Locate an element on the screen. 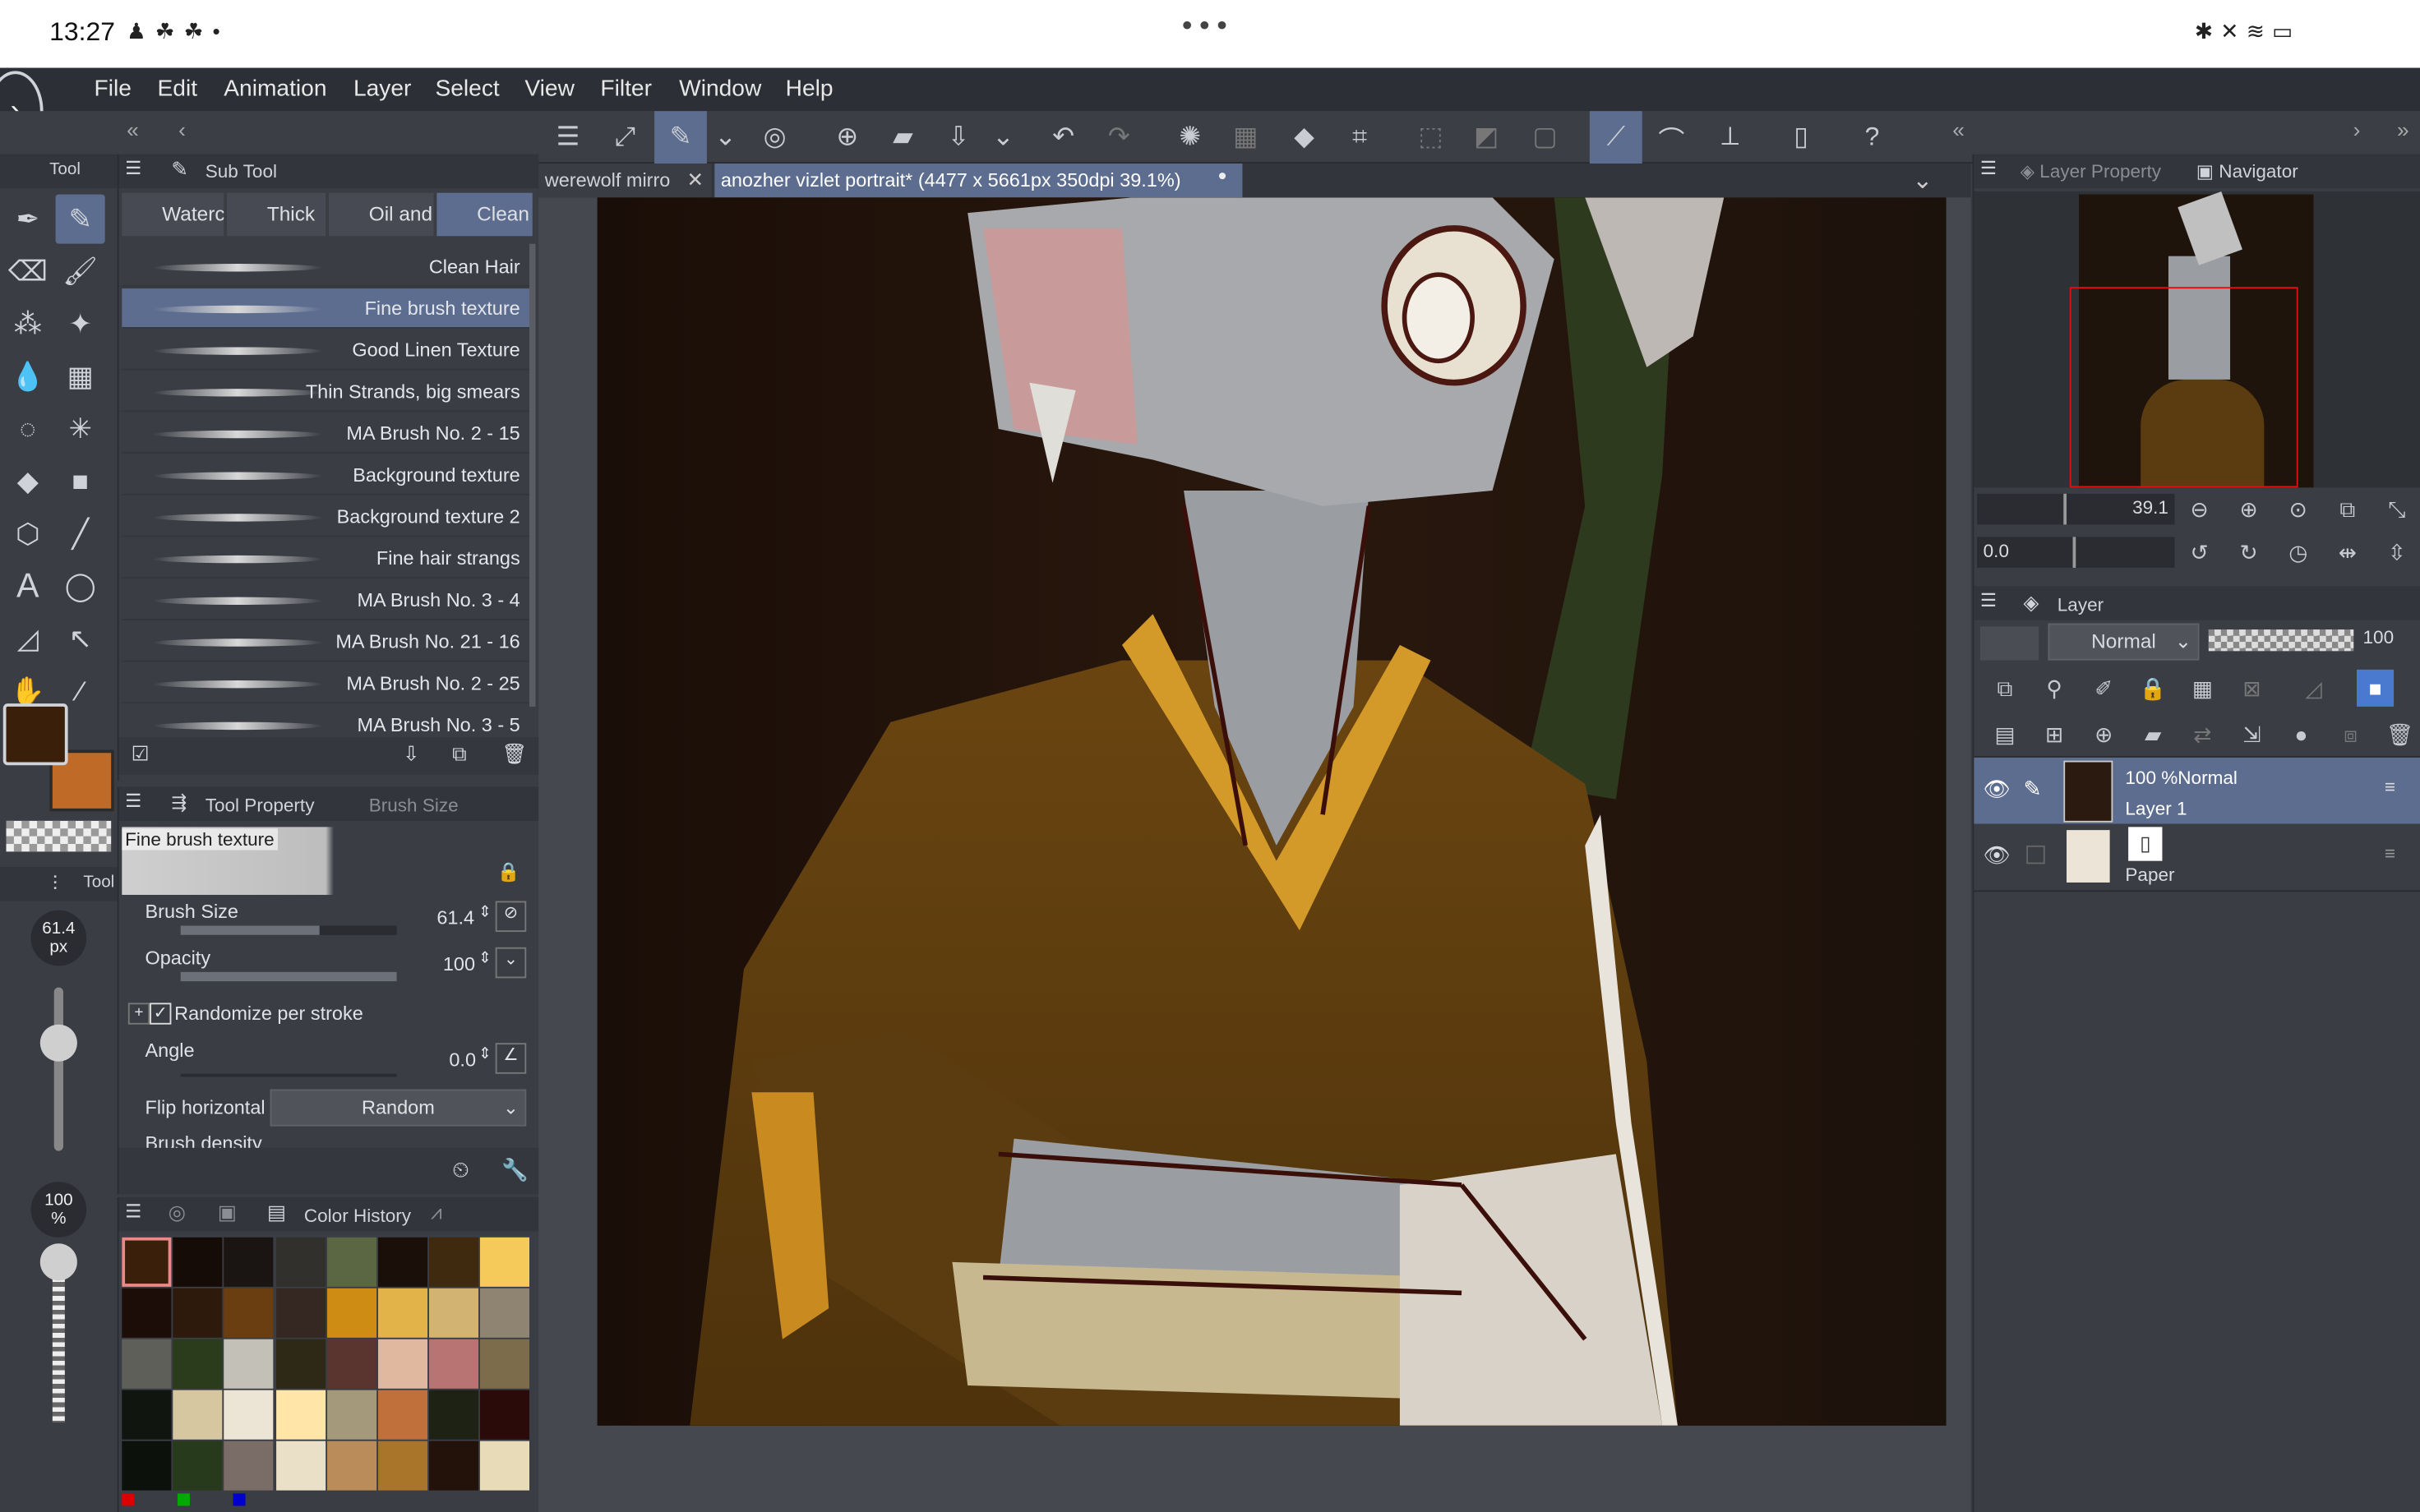 This screenshot has width=2420, height=1512. color-set-icon: ▣ is located at coordinates (227, 1213).